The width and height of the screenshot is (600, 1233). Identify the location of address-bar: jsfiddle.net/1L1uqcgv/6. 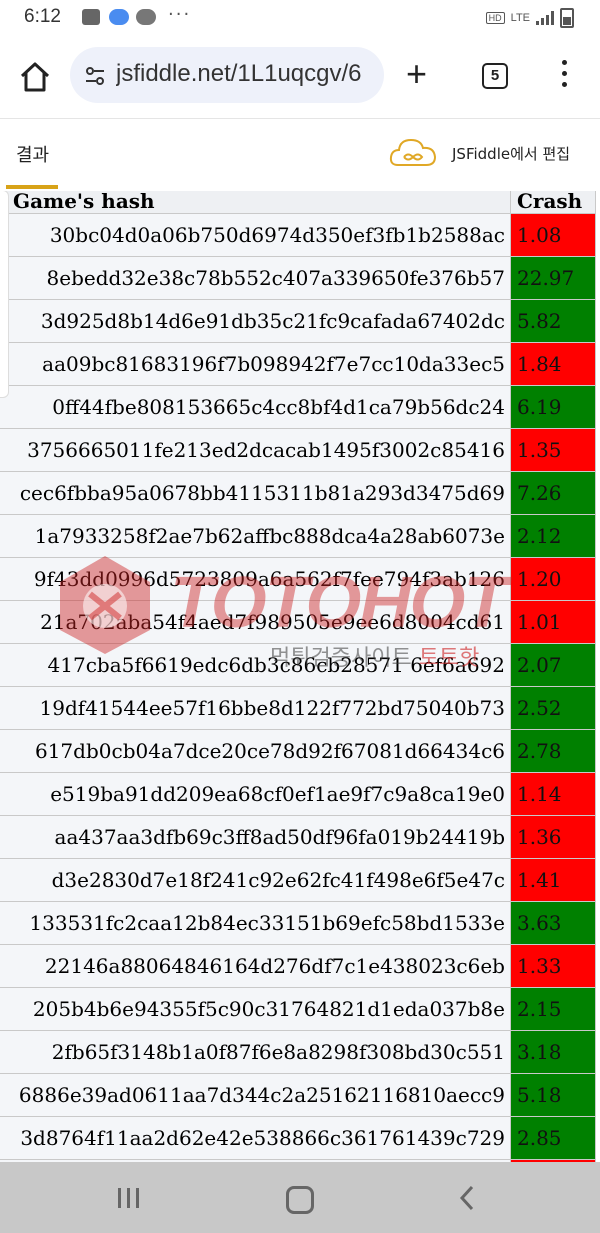
(227, 75).